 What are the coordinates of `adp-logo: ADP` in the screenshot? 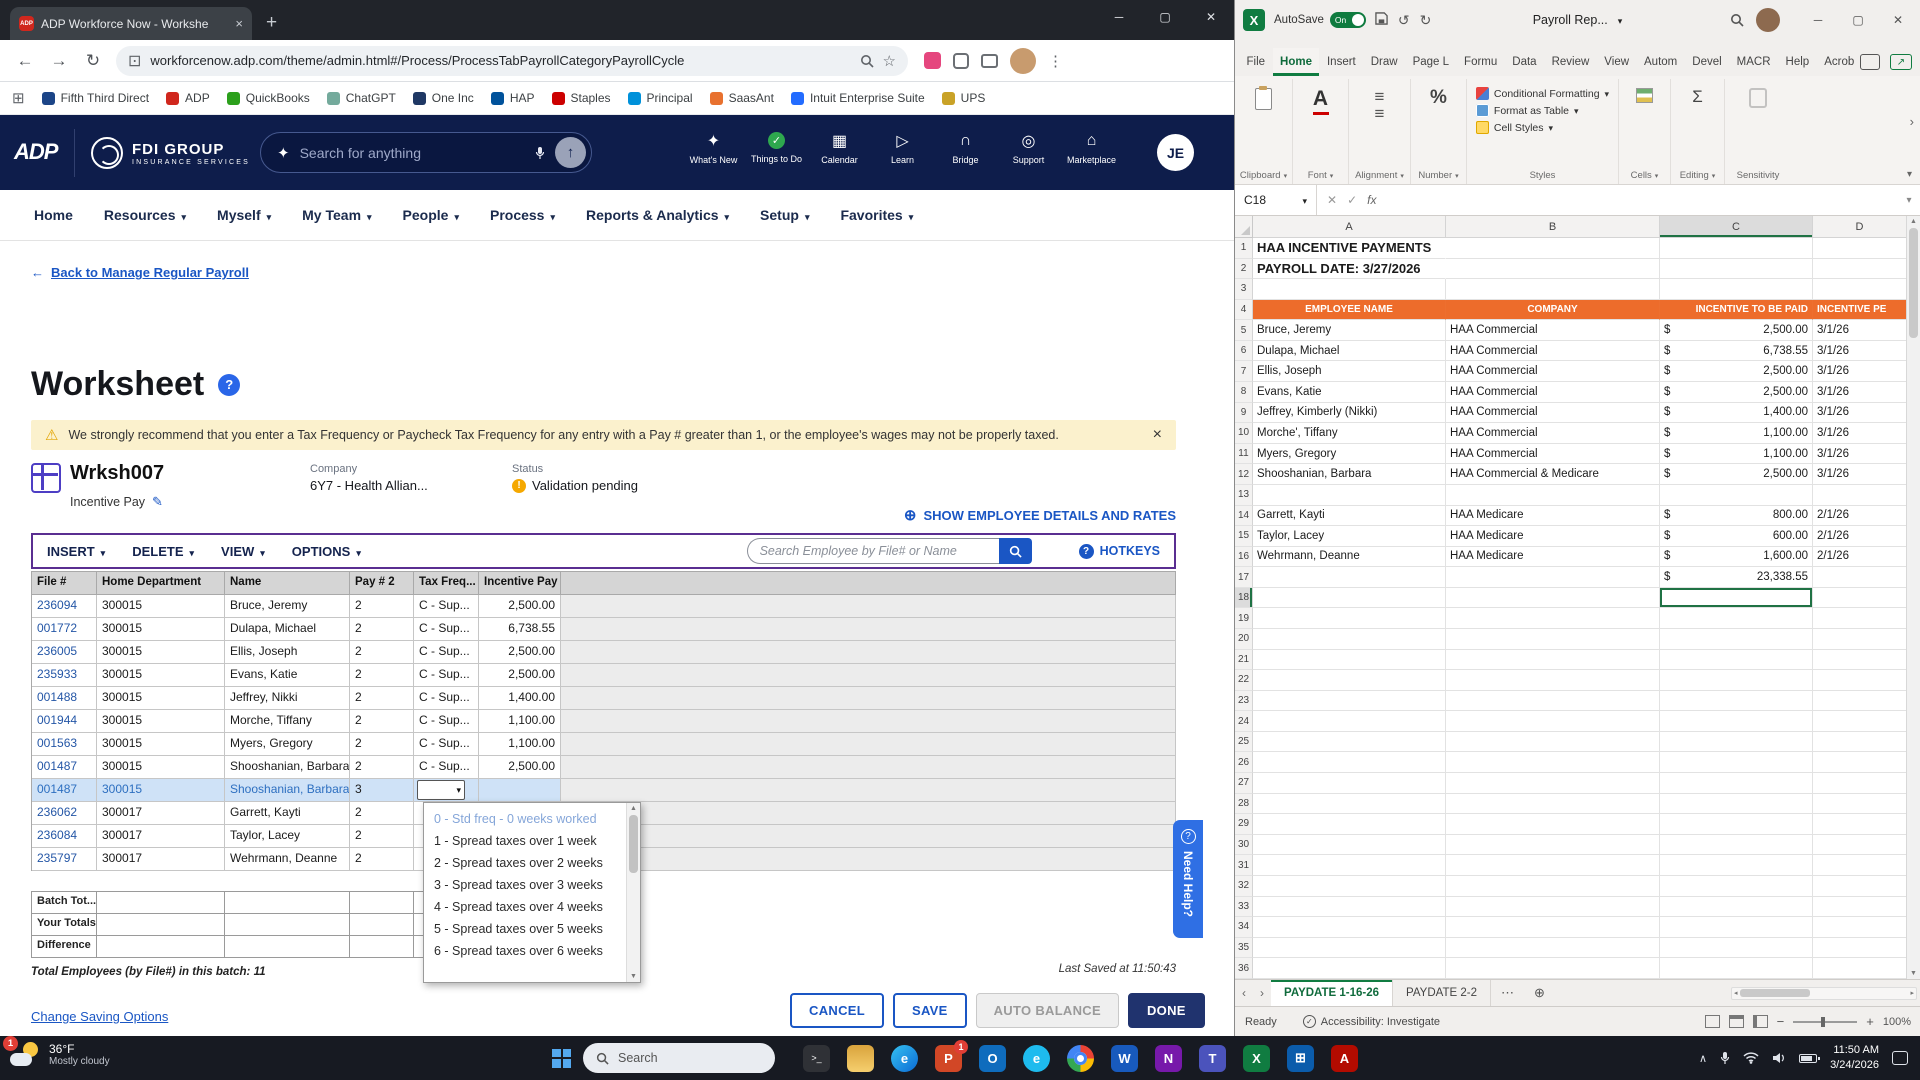 It's located at (36, 152).